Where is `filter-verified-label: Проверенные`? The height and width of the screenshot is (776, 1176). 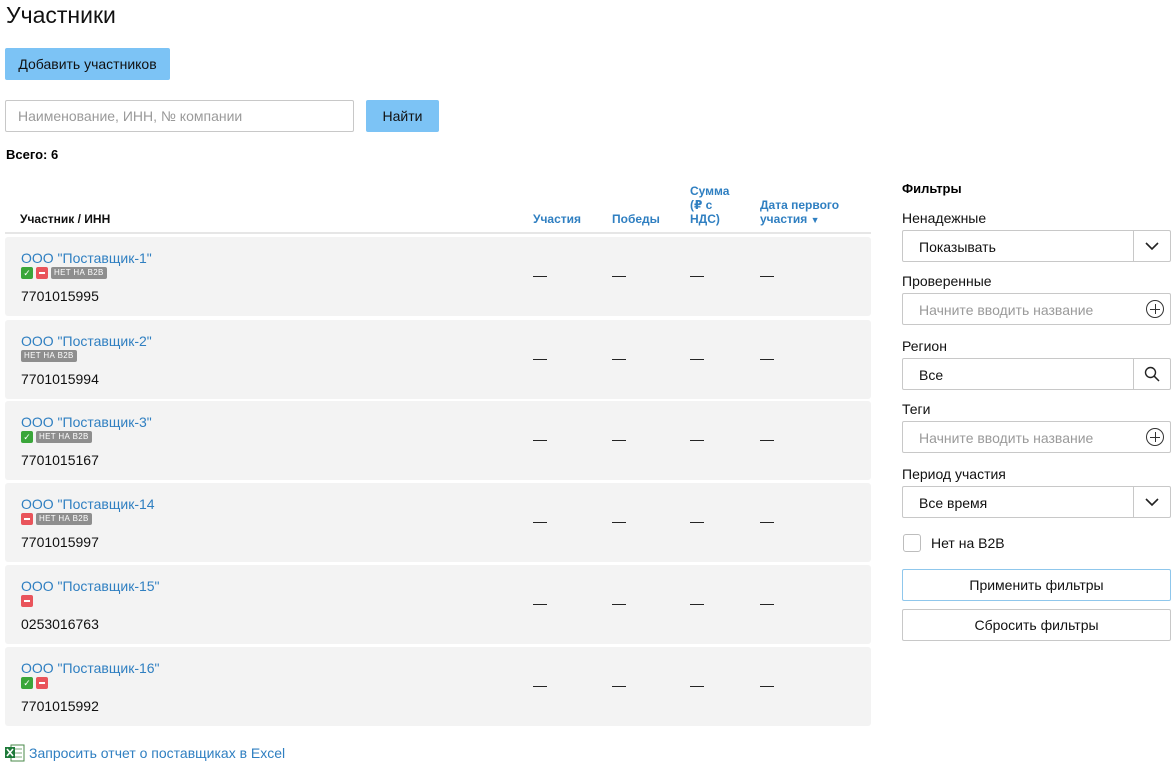 filter-verified-label: Проверенные is located at coordinates (947, 281).